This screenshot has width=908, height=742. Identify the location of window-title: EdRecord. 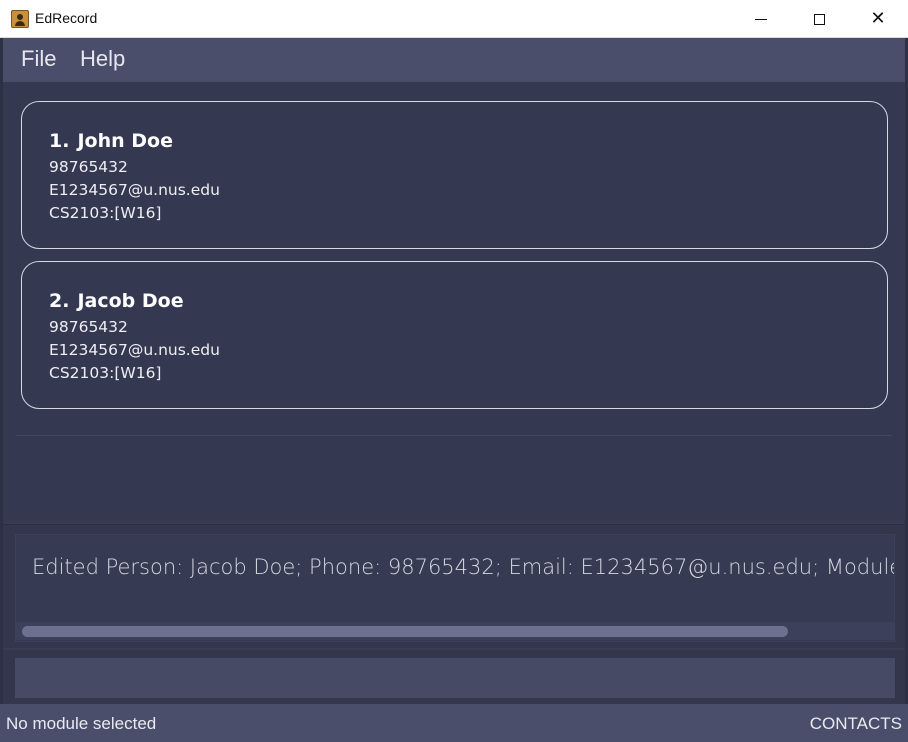
(66, 18).